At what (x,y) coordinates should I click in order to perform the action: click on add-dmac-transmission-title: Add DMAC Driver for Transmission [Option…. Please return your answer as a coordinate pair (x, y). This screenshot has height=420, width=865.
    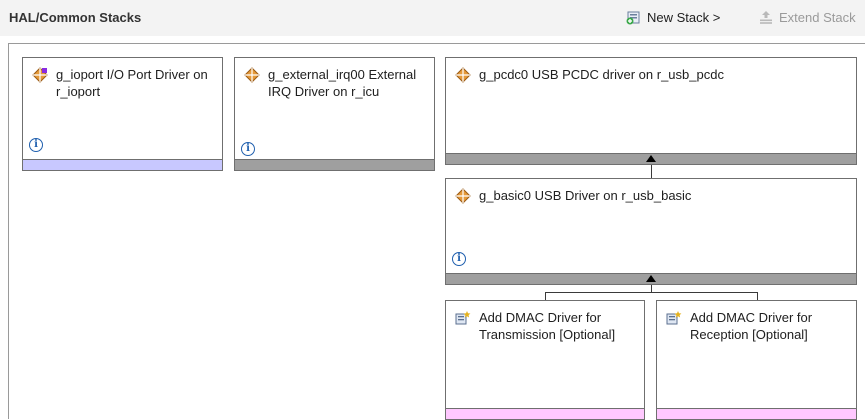
    Looking at the image, I should click on (547, 326).